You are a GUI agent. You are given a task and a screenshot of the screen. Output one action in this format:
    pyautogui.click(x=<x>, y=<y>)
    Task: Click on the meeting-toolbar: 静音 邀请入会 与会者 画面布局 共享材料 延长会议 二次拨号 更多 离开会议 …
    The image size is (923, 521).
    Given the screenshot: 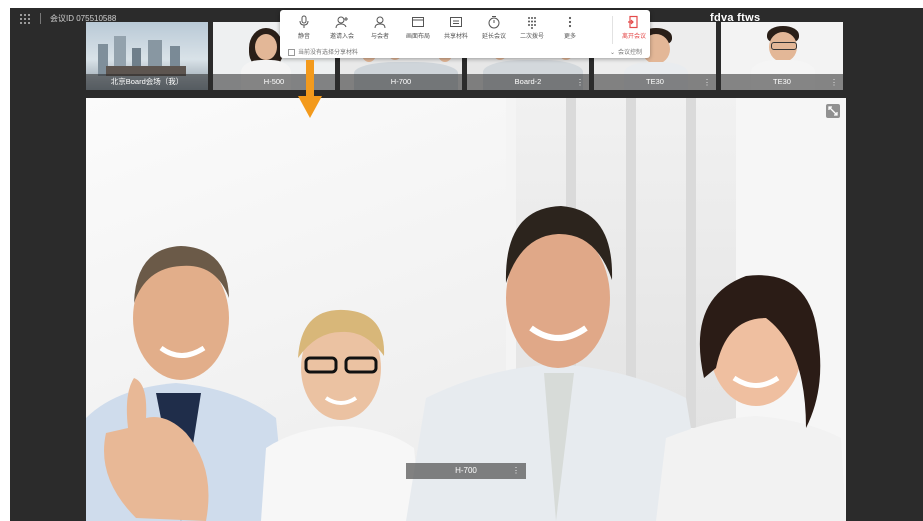 What is the action you would take?
    pyautogui.click(x=465, y=34)
    